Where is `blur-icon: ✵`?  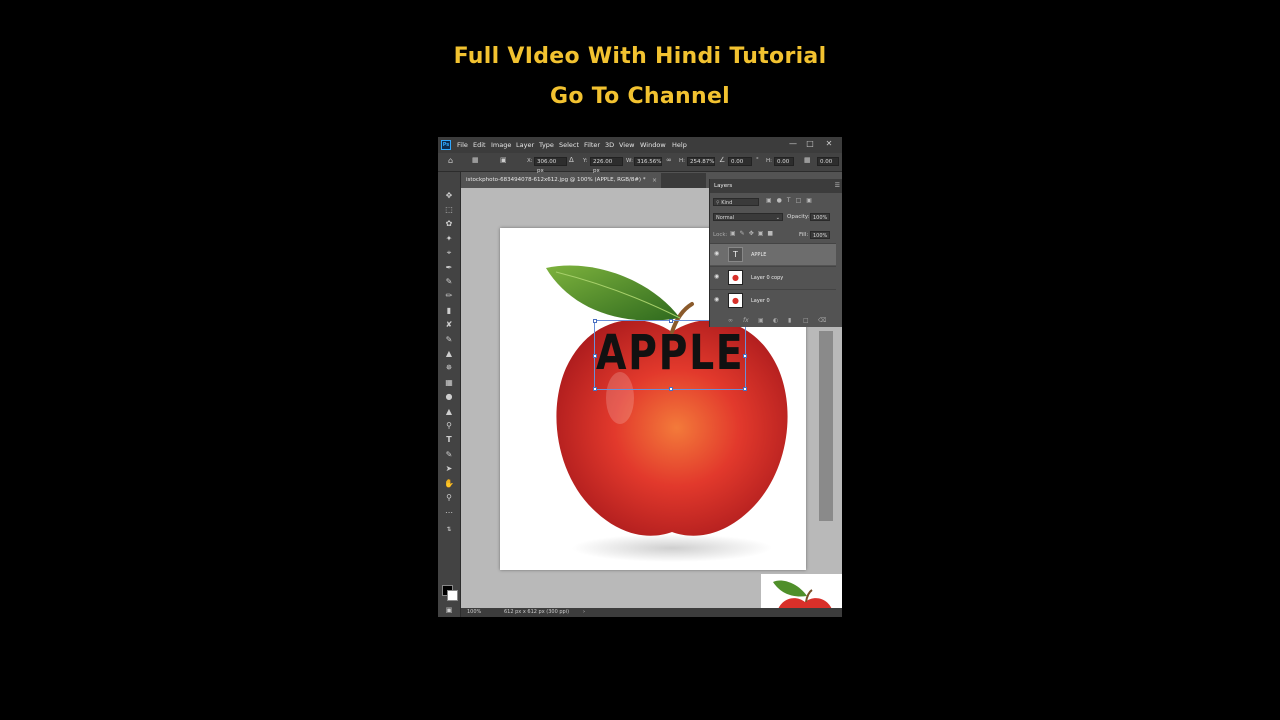 blur-icon: ✵ is located at coordinates (449, 368).